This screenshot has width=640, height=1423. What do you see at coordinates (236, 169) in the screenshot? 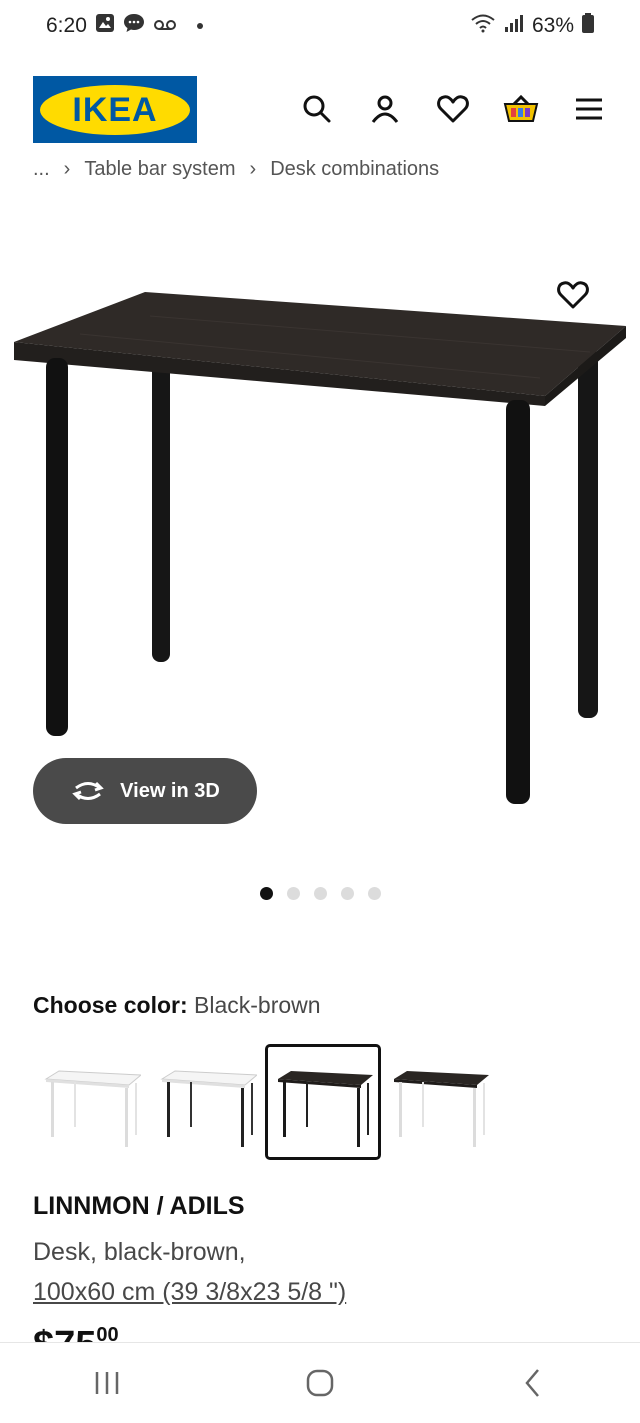
I see `breadcrumb-inner: ... › Table bar system › Desk combinations` at bounding box center [236, 169].